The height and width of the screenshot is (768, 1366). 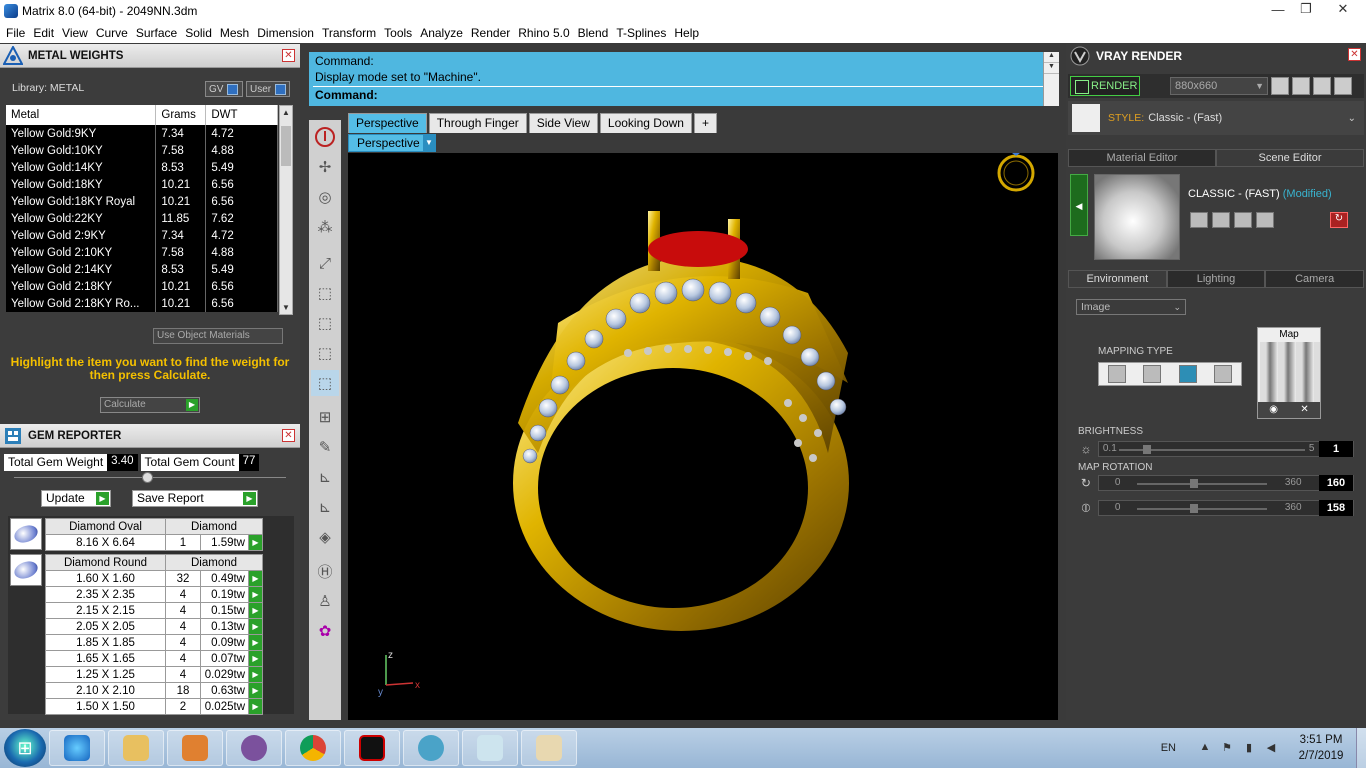 What do you see at coordinates (254, 748) in the screenshot?
I see `taskbar-viber` at bounding box center [254, 748].